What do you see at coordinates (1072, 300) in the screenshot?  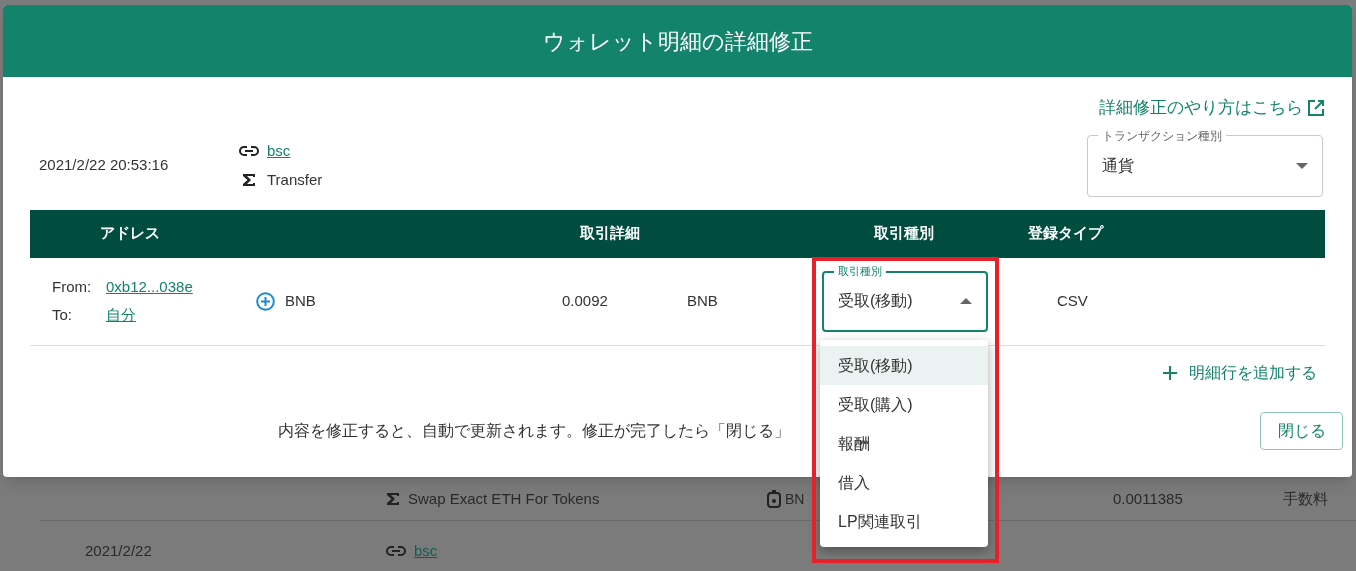 I see `registration-text: CSV` at bounding box center [1072, 300].